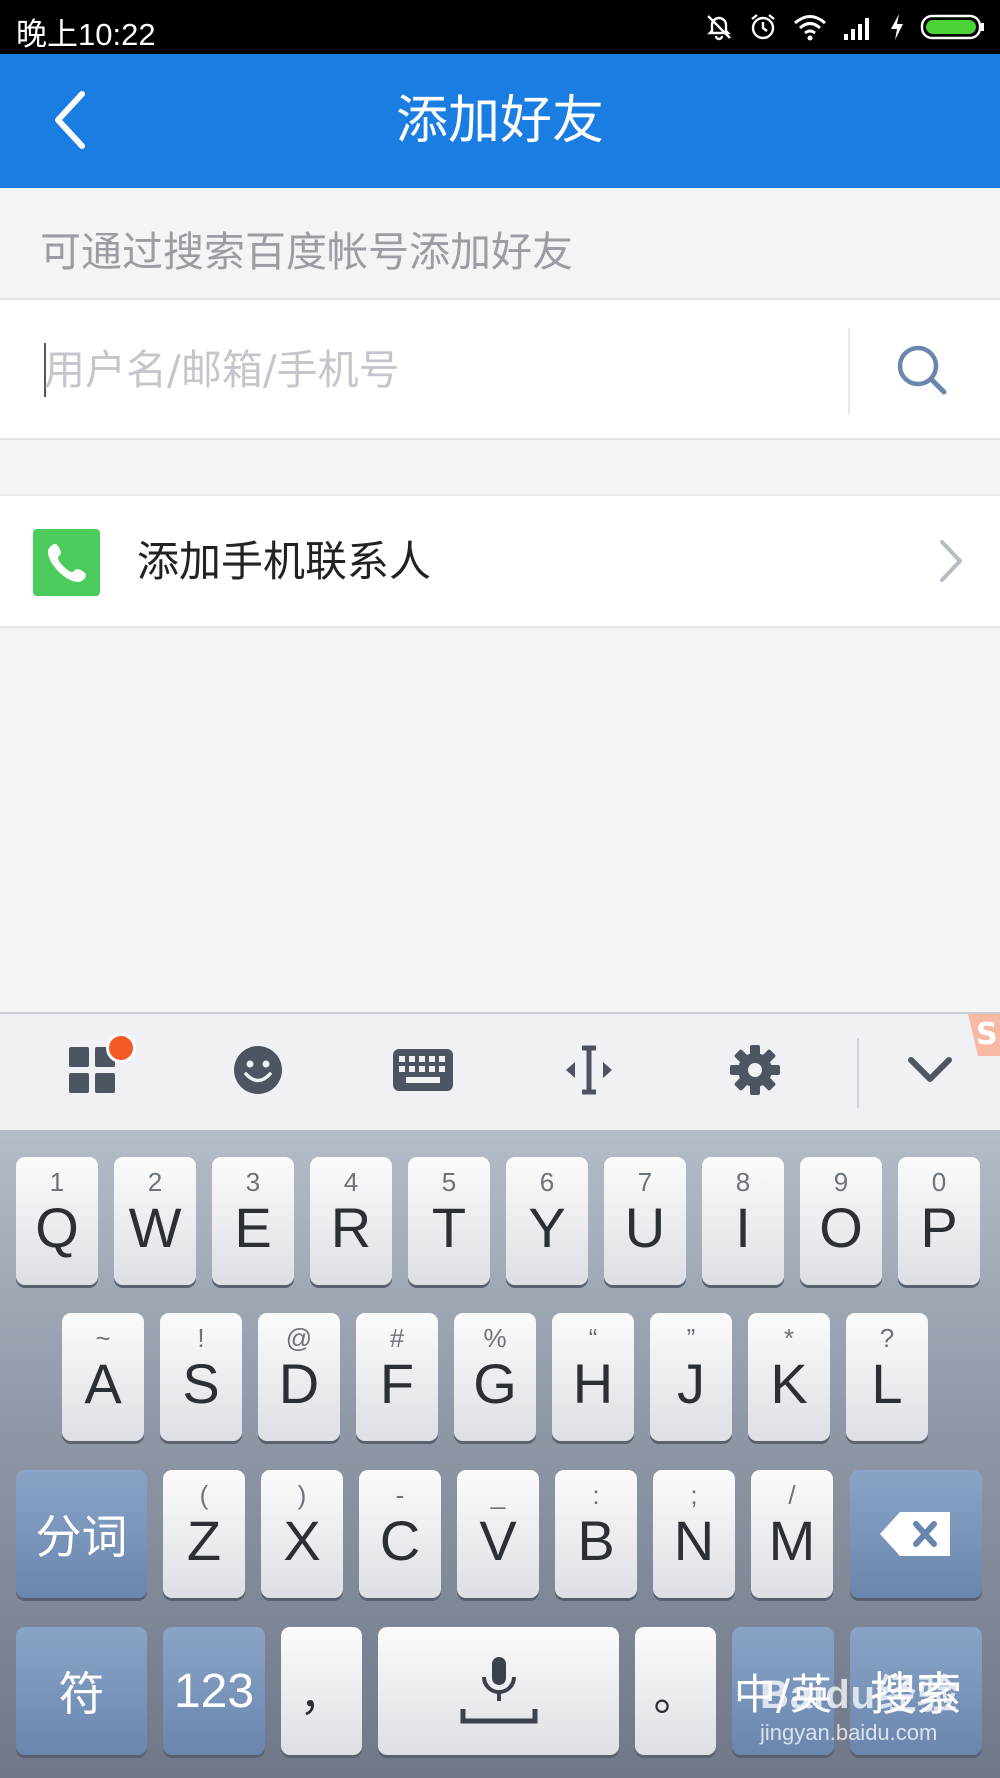  Describe the element at coordinates (849, 1732) in the screenshot. I see `watermark-url: jingyan.baidu.com` at that location.